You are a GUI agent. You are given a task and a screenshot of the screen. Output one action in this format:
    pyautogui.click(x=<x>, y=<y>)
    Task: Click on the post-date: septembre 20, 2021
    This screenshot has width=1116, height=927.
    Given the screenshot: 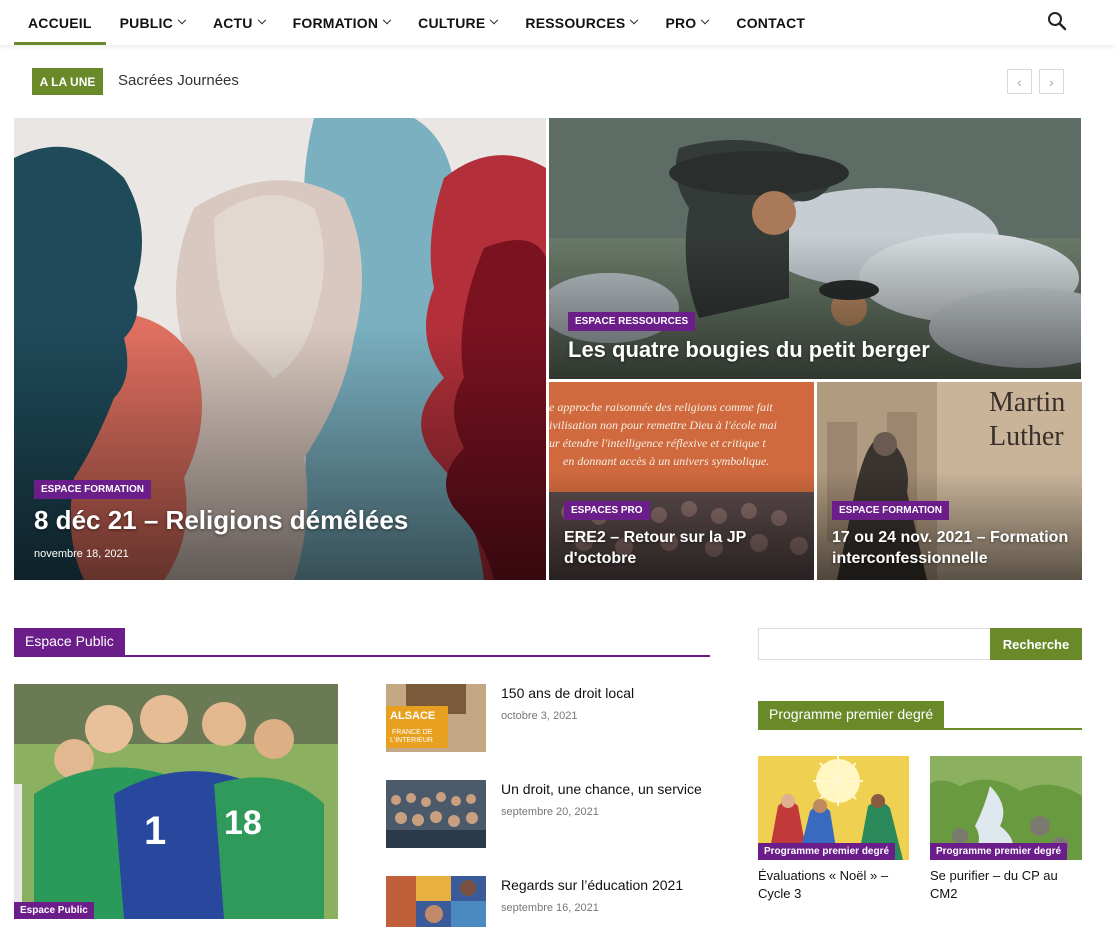 What is the action you would take?
    pyautogui.click(x=550, y=812)
    